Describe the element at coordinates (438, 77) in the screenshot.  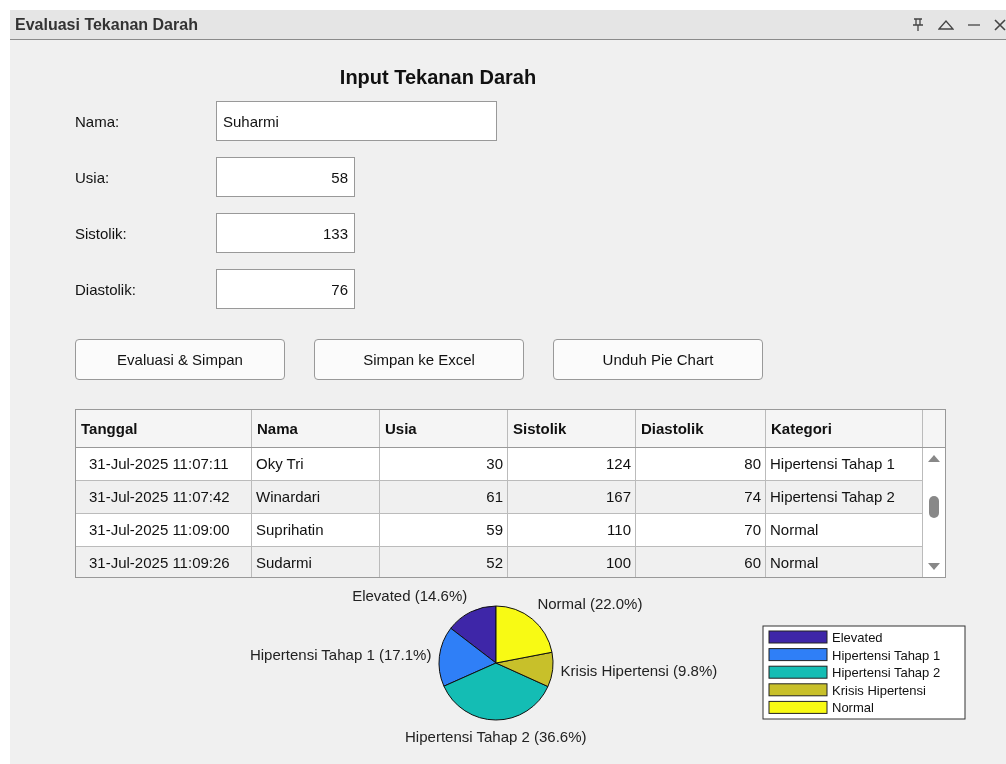
I see `form-heading: Input Tekanan Darah` at that location.